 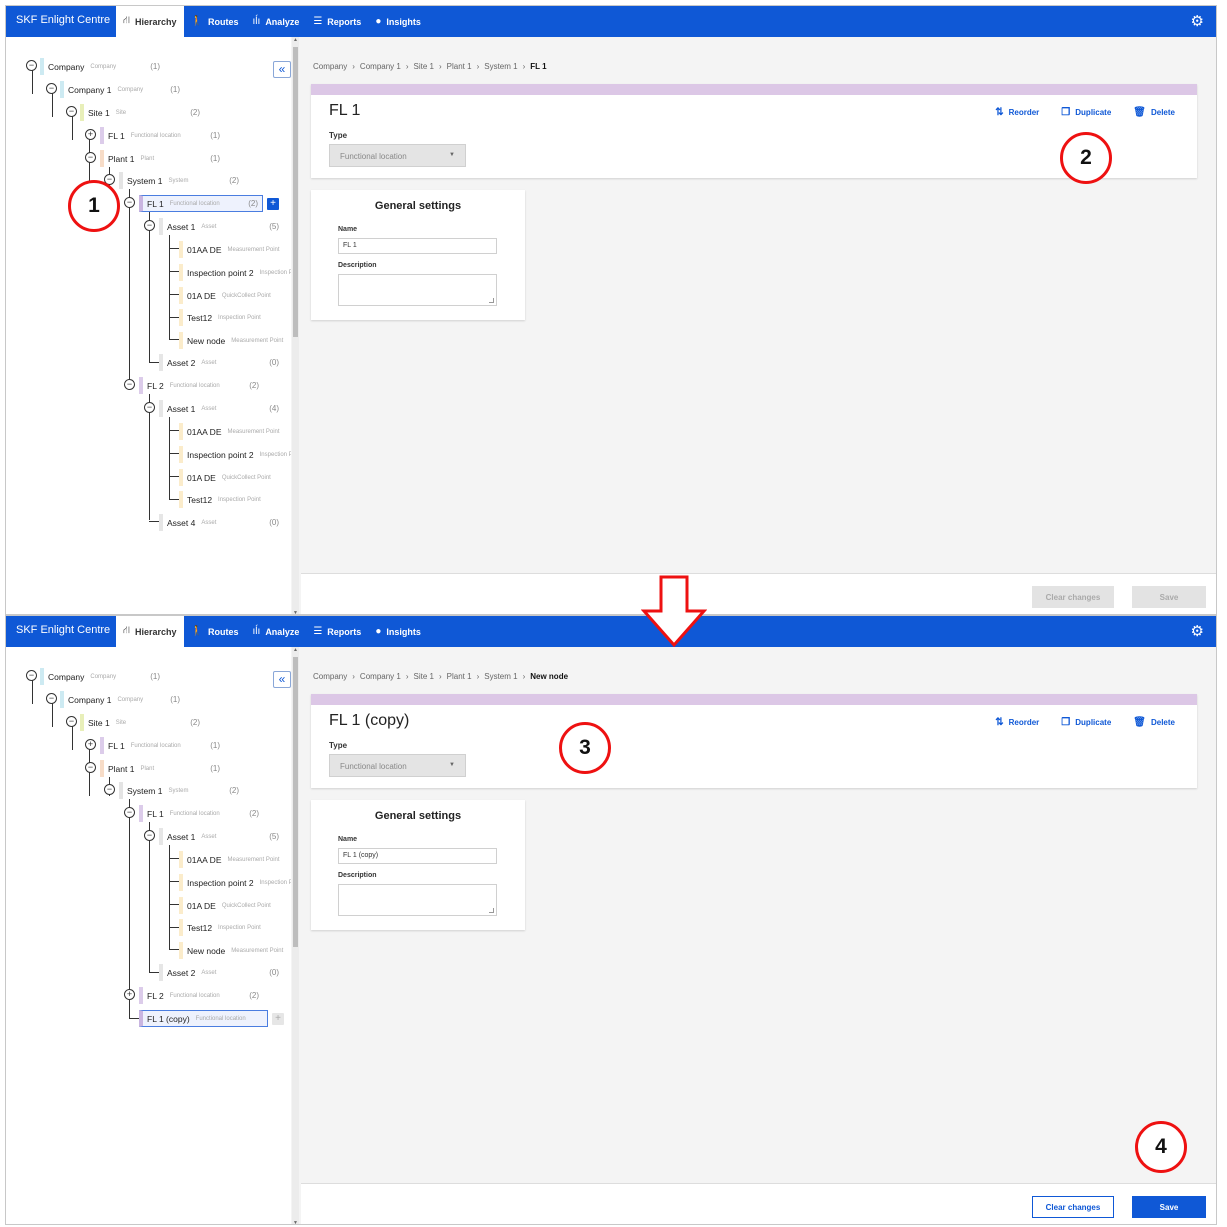 What do you see at coordinates (203, 1018) in the screenshot?
I see `tree-node-fl1-copy-selected: FL 1 (copy) Functional location` at bounding box center [203, 1018].